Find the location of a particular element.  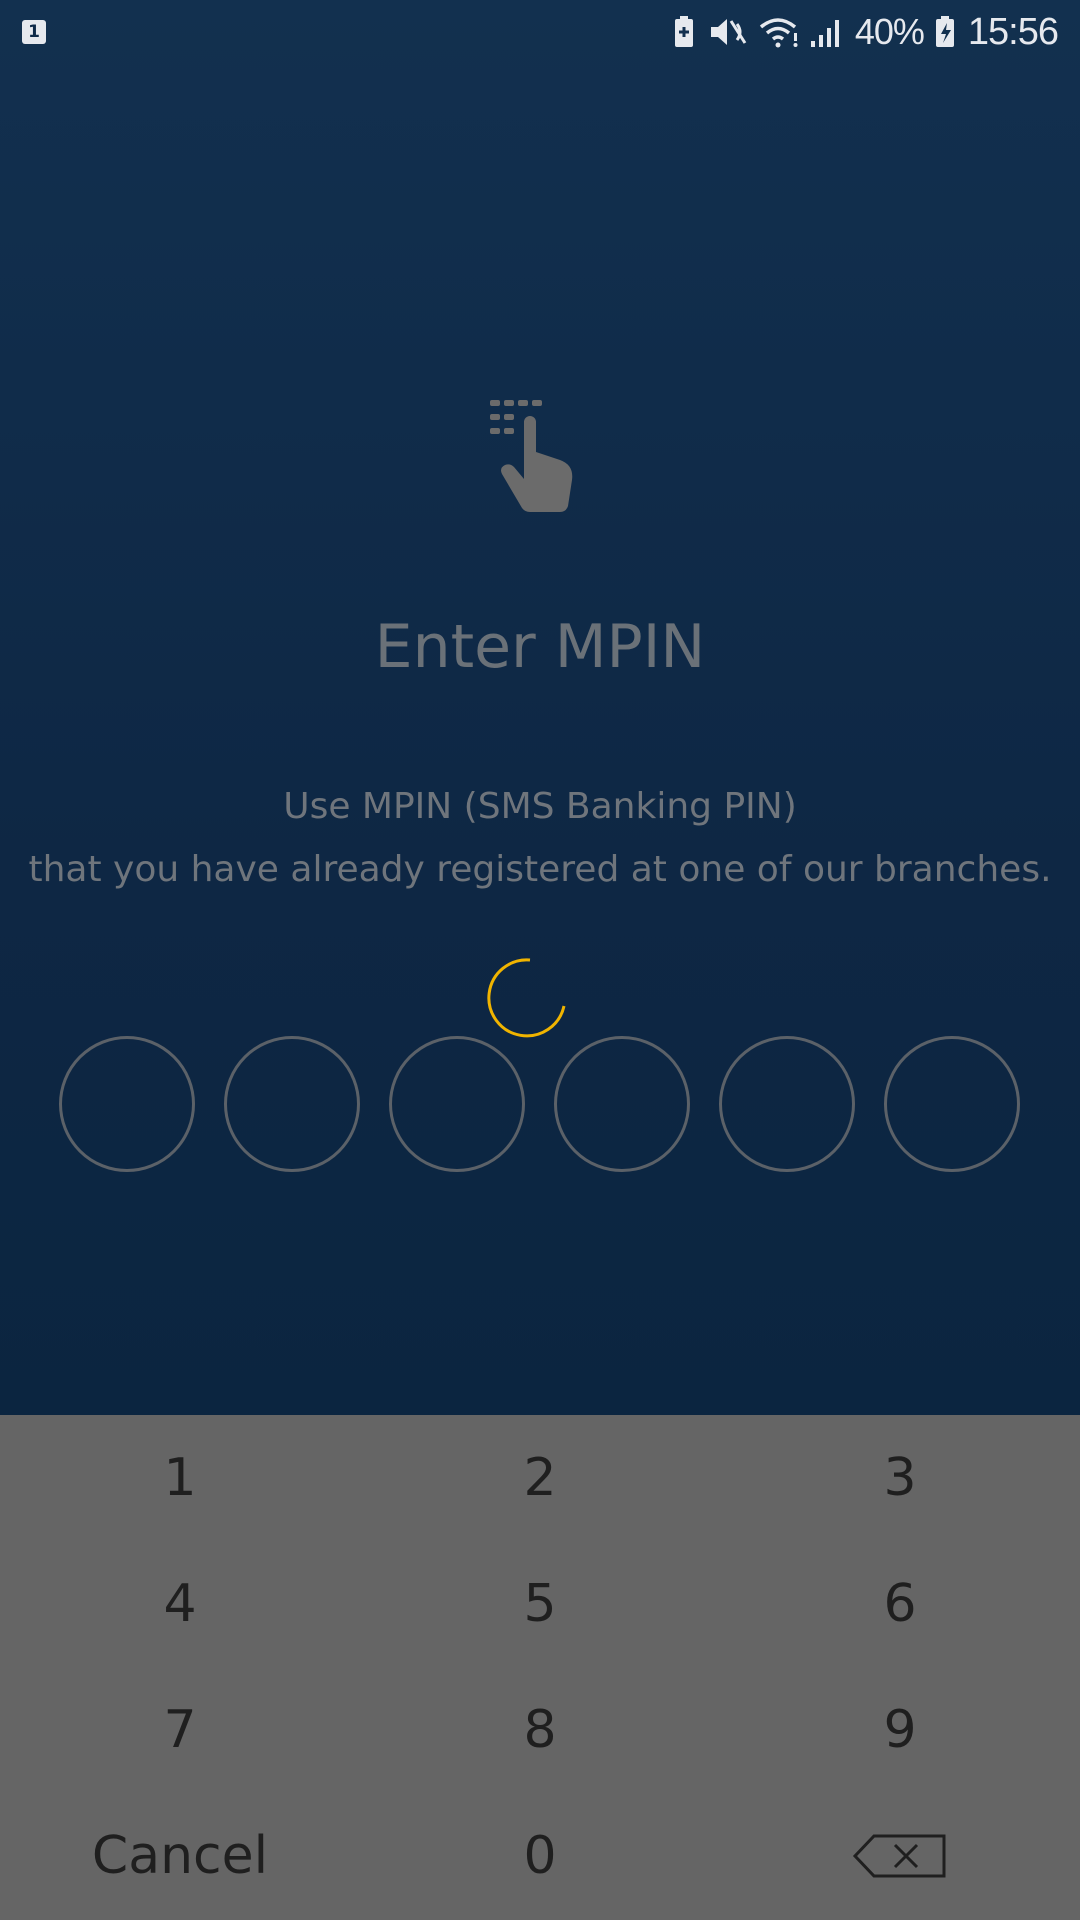

page-title: Enter MPIN is located at coordinates (540, 647).